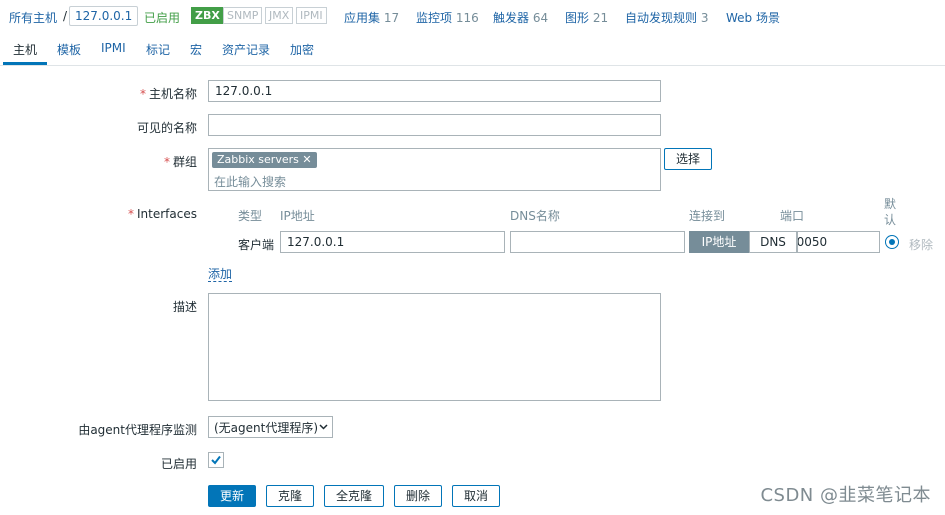 The height and width of the screenshot is (515, 945). Describe the element at coordinates (890, 212) in the screenshot. I see `interface-default-header: 默认` at that location.